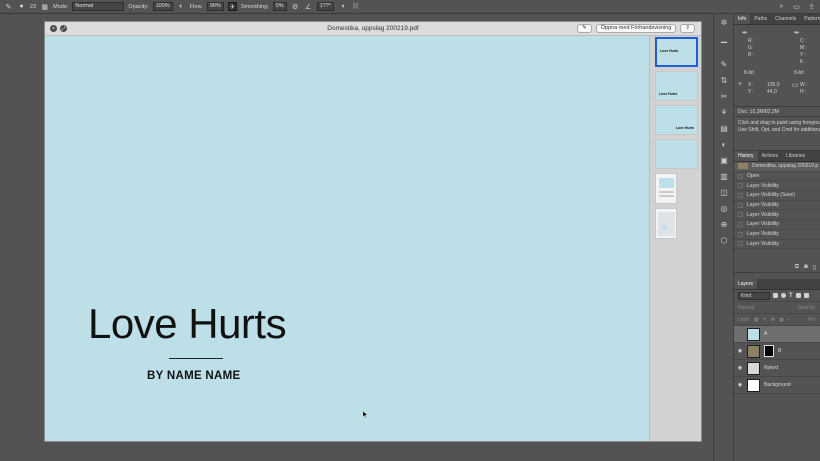 The width and height of the screenshot is (820, 461). I want to click on snapshot-label: Domestika, uppslag 200219.p, so click(785, 166).